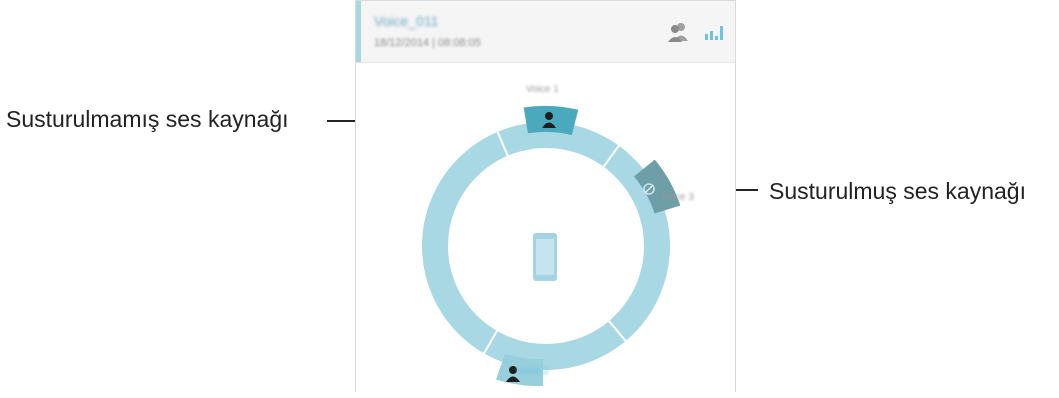 The width and height of the screenshot is (1059, 398). Describe the element at coordinates (532, 371) in the screenshot. I see `speaker-label-voice2: Voice 2` at that location.